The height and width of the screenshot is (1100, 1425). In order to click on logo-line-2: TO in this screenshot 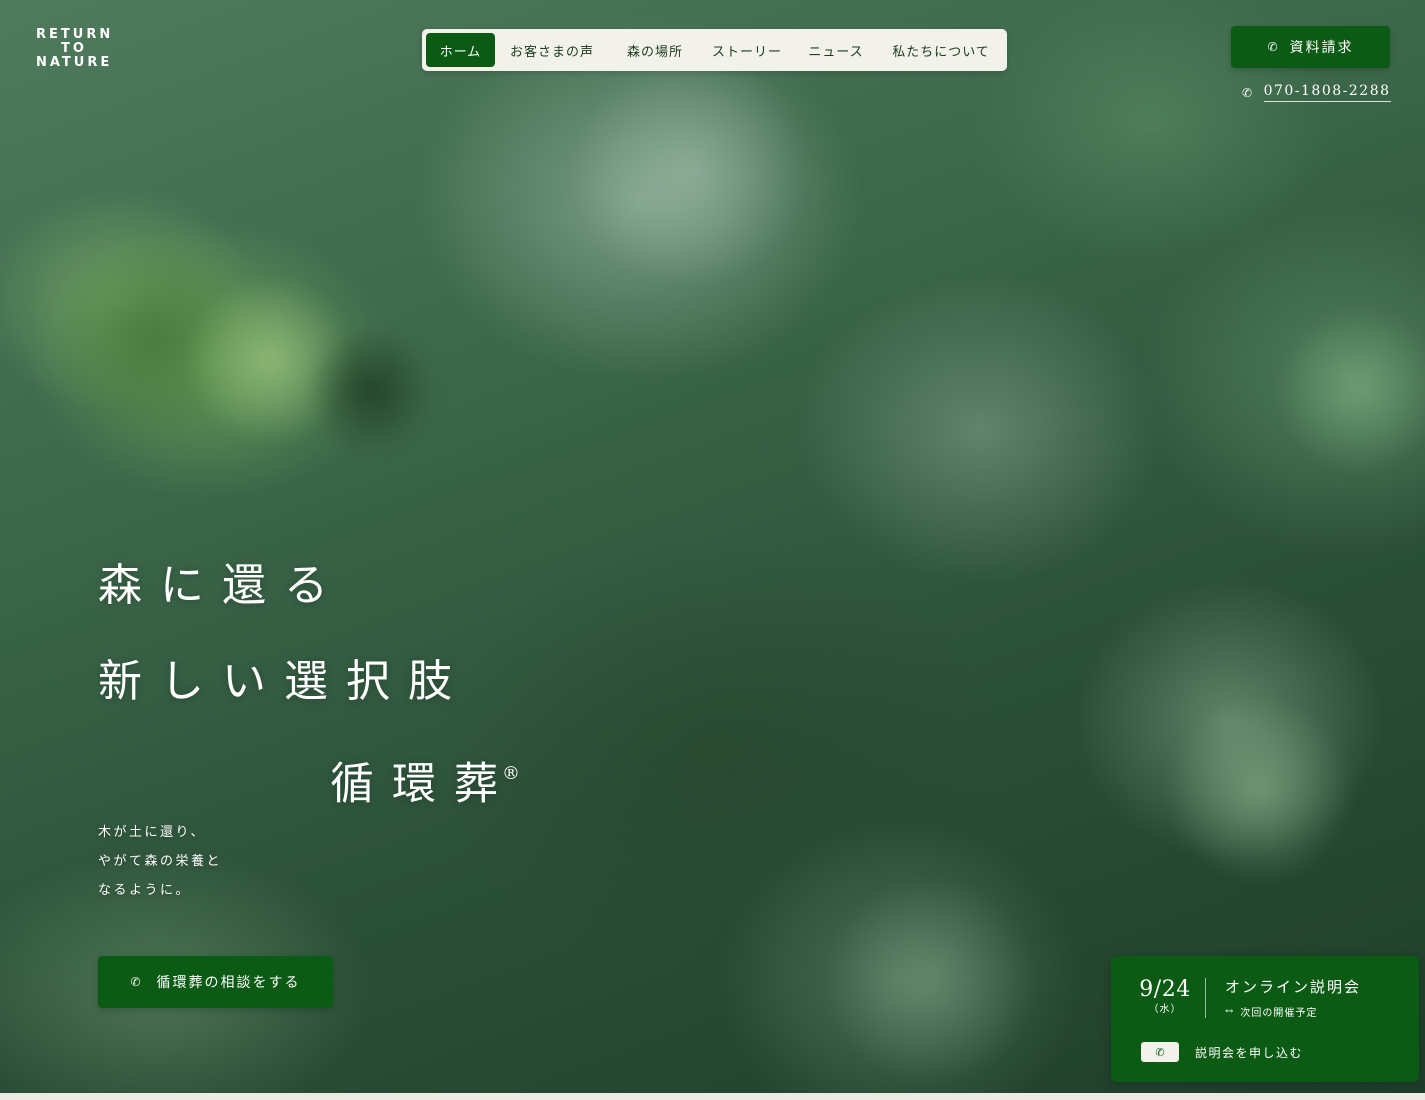, I will do `click(74, 48)`.